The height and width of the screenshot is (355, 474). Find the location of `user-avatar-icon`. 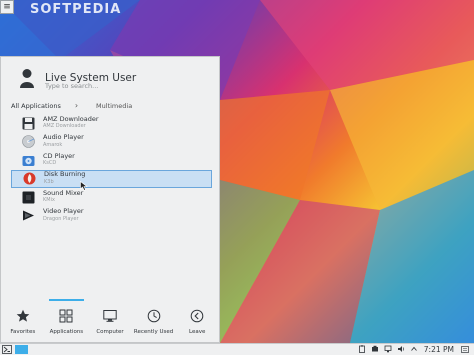

user-avatar-icon is located at coordinates (27, 78).